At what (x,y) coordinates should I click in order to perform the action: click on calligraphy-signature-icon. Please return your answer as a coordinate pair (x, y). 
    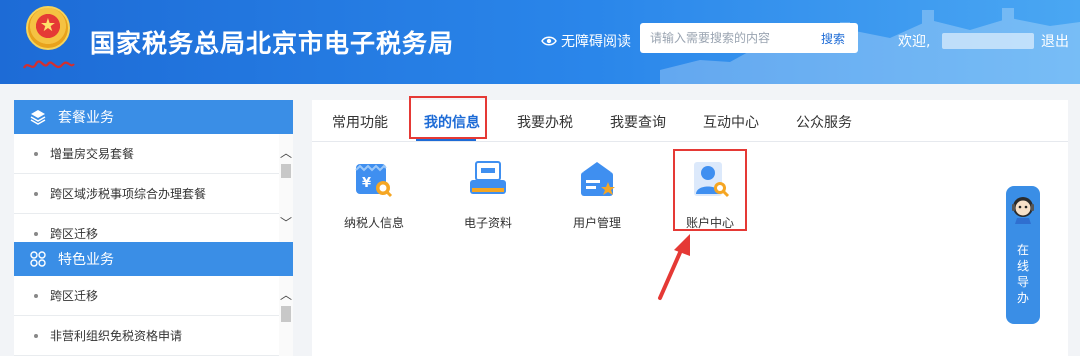
    Looking at the image, I should click on (49, 64).